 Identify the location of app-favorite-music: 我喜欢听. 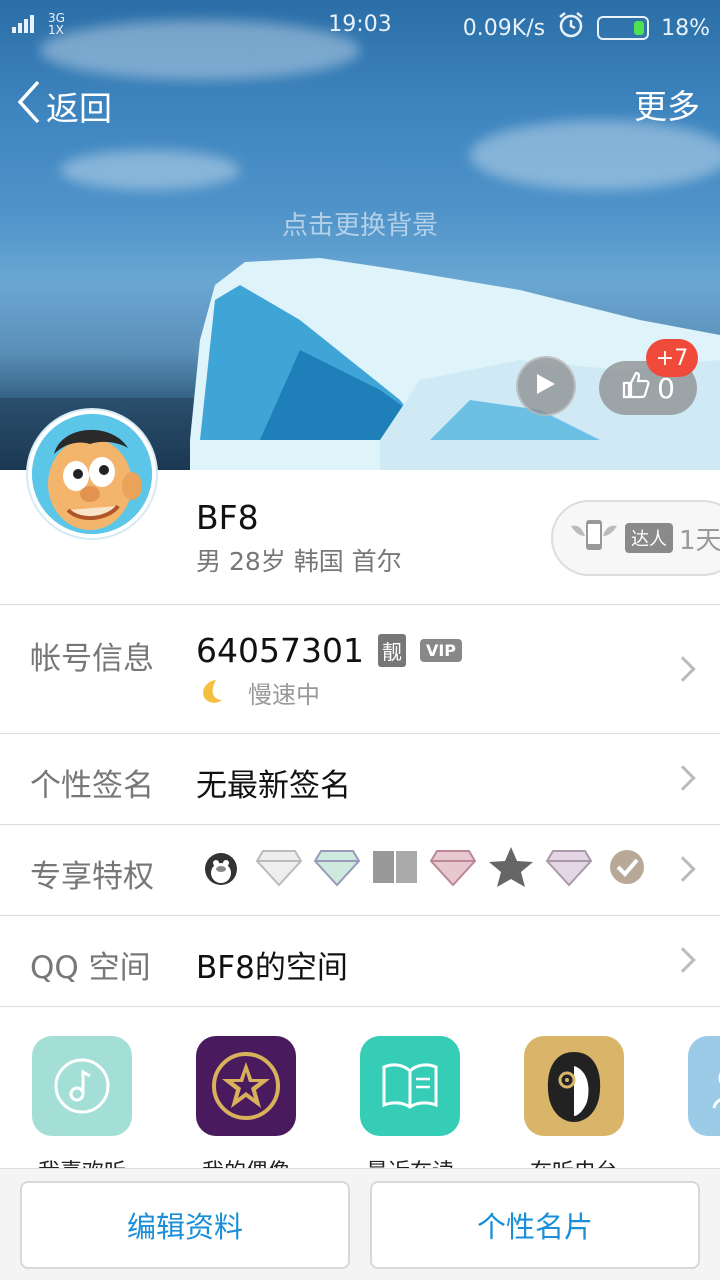
(82, 1103).